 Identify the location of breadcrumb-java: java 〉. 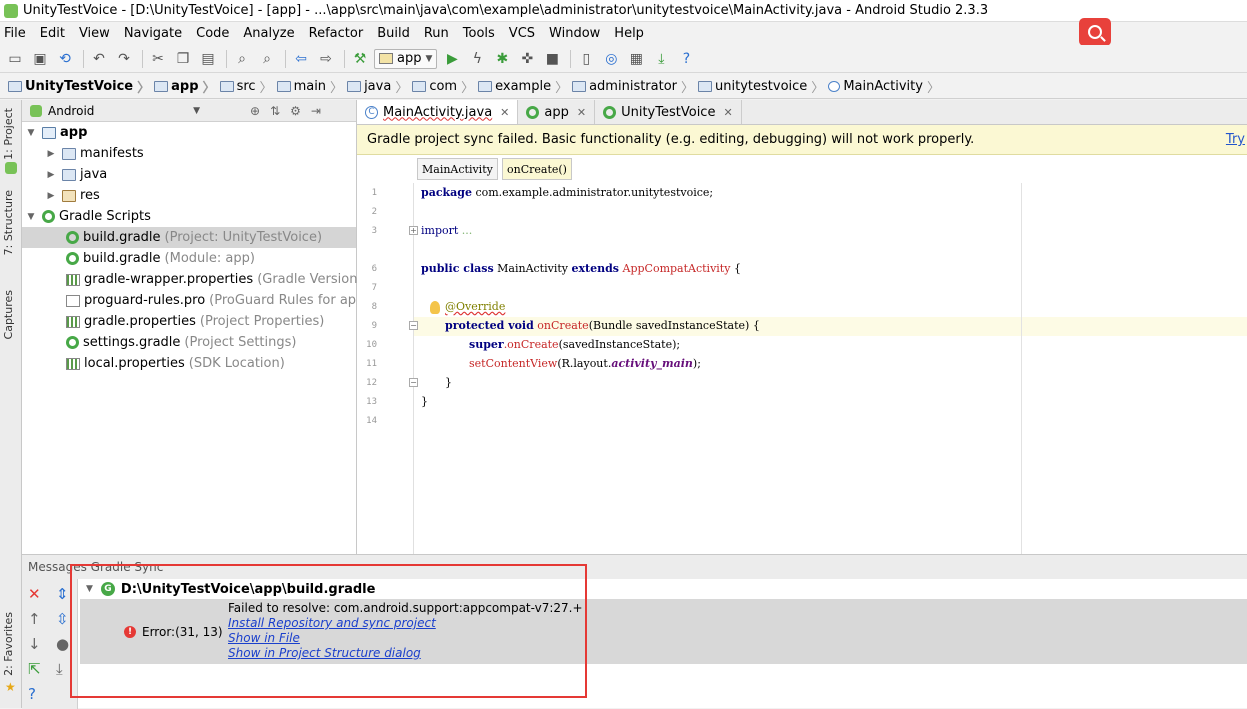
(377, 86).